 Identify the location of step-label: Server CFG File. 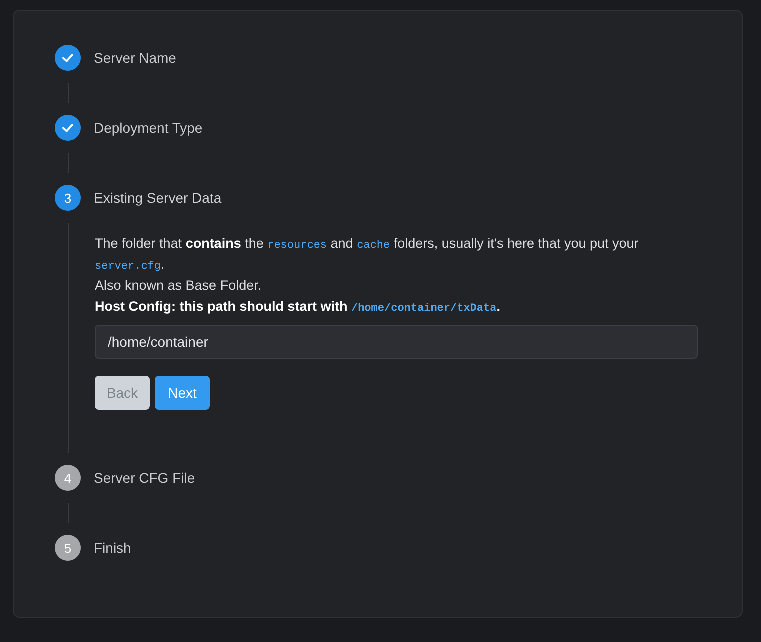
(145, 478).